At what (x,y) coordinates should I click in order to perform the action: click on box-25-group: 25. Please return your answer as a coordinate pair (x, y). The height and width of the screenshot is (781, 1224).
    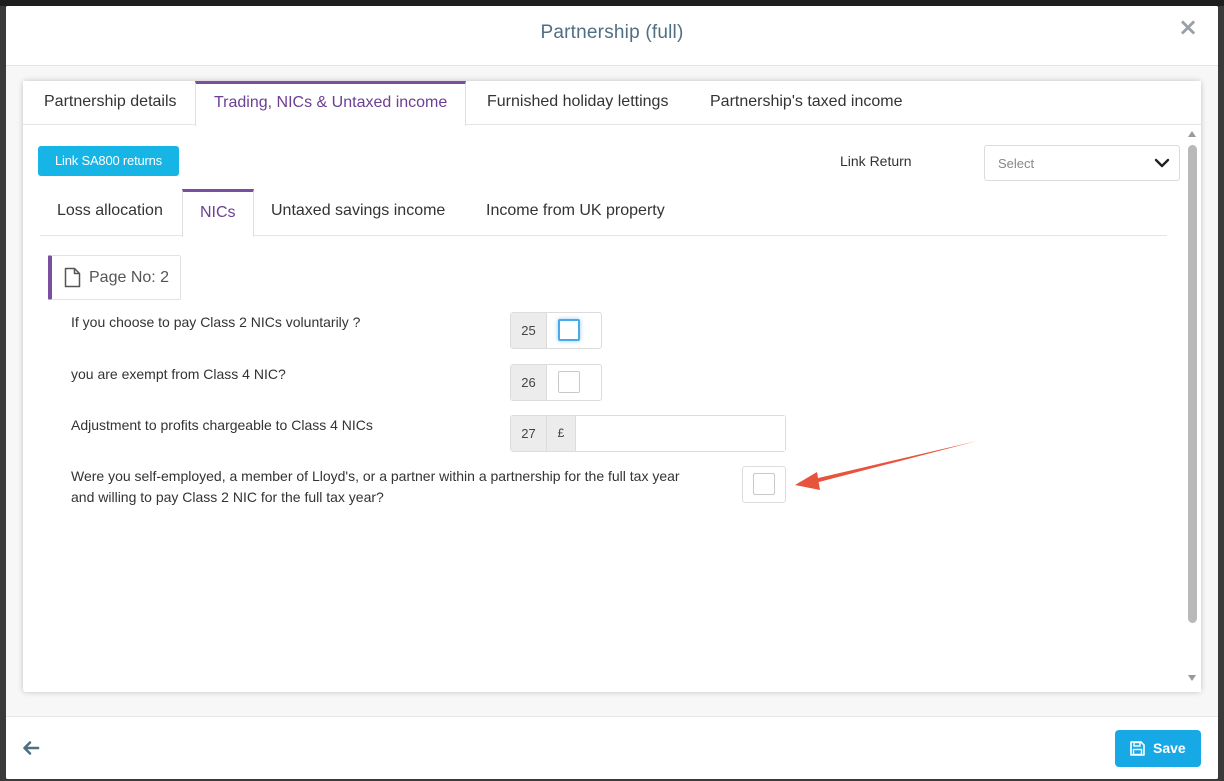
    Looking at the image, I should click on (556, 330).